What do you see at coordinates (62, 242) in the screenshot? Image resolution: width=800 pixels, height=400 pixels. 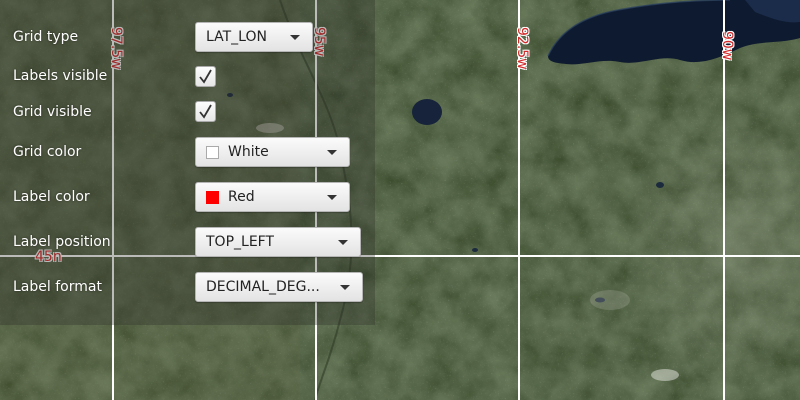 I see `label-position-label: Label position` at bounding box center [62, 242].